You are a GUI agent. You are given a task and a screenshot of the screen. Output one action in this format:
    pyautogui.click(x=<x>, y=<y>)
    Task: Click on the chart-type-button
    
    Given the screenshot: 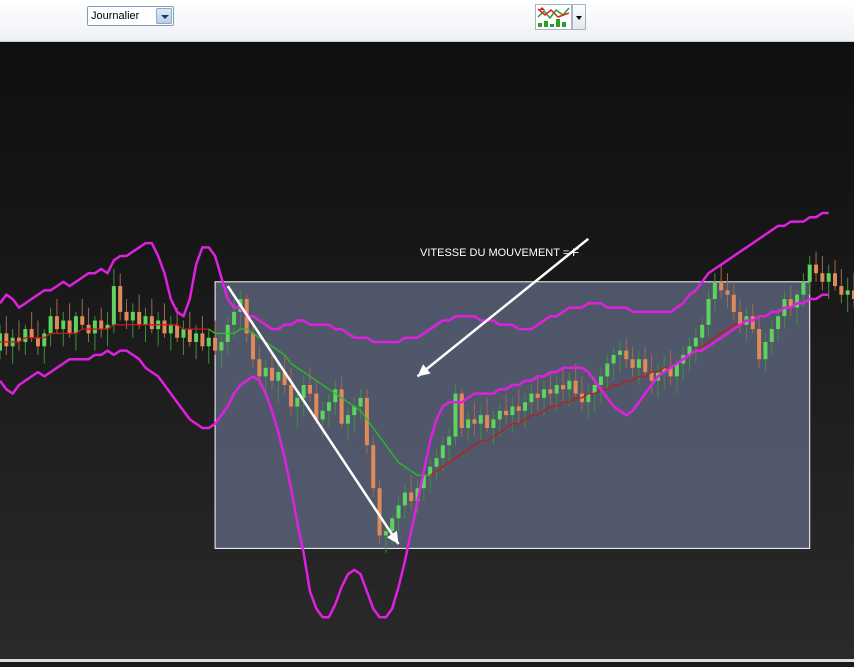 What is the action you would take?
    pyautogui.click(x=560, y=17)
    